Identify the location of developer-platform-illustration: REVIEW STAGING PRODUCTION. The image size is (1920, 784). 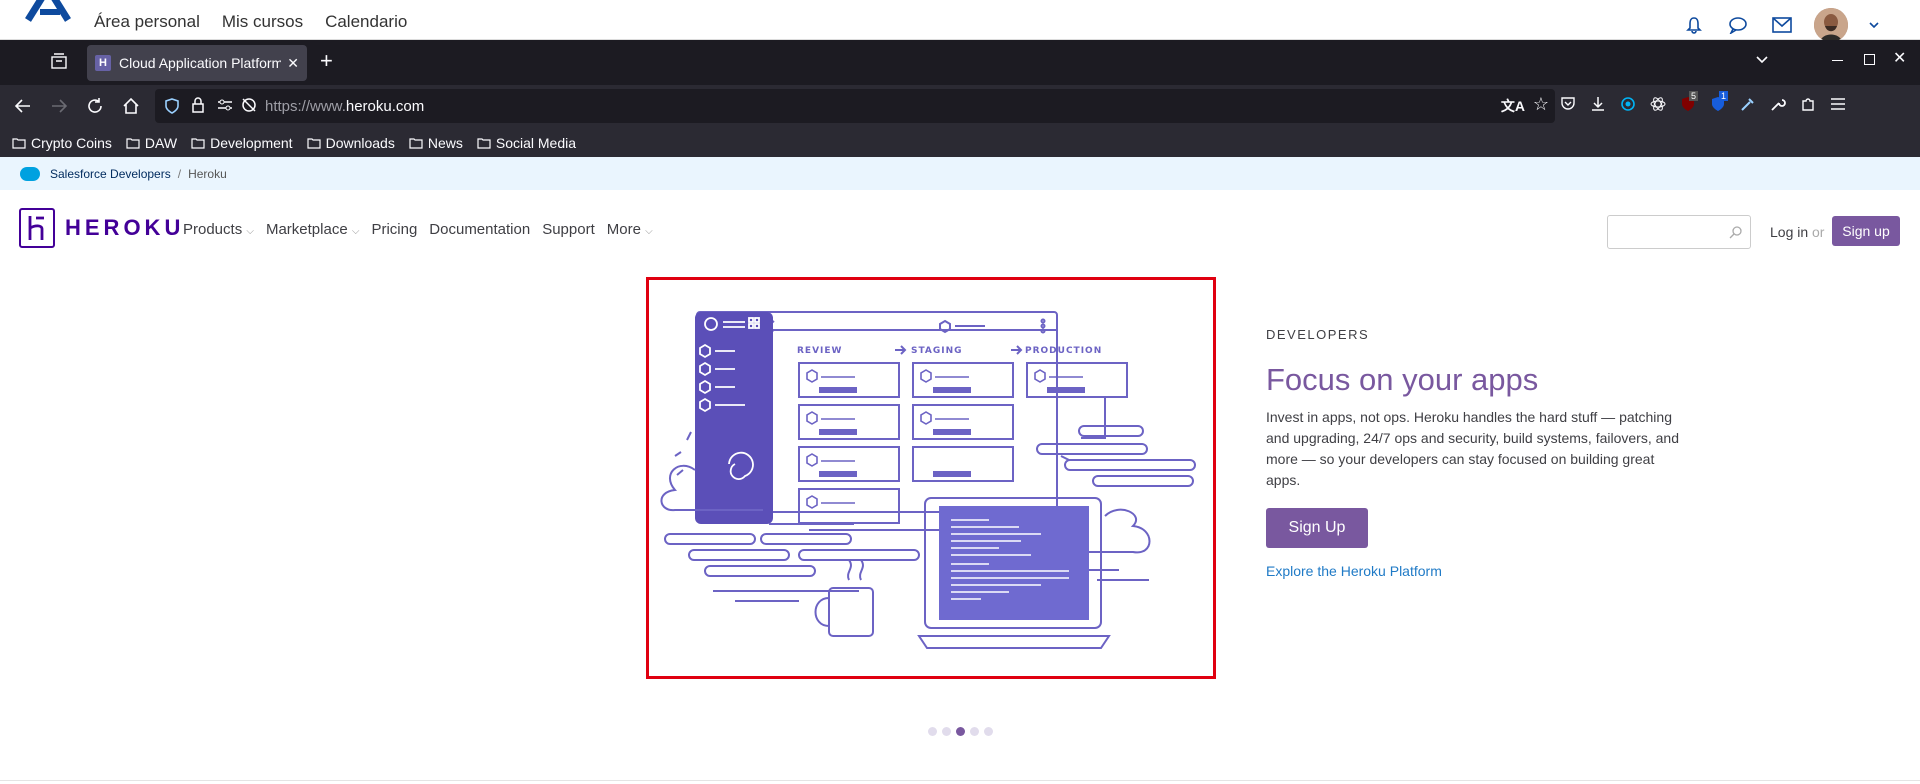
(928, 480).